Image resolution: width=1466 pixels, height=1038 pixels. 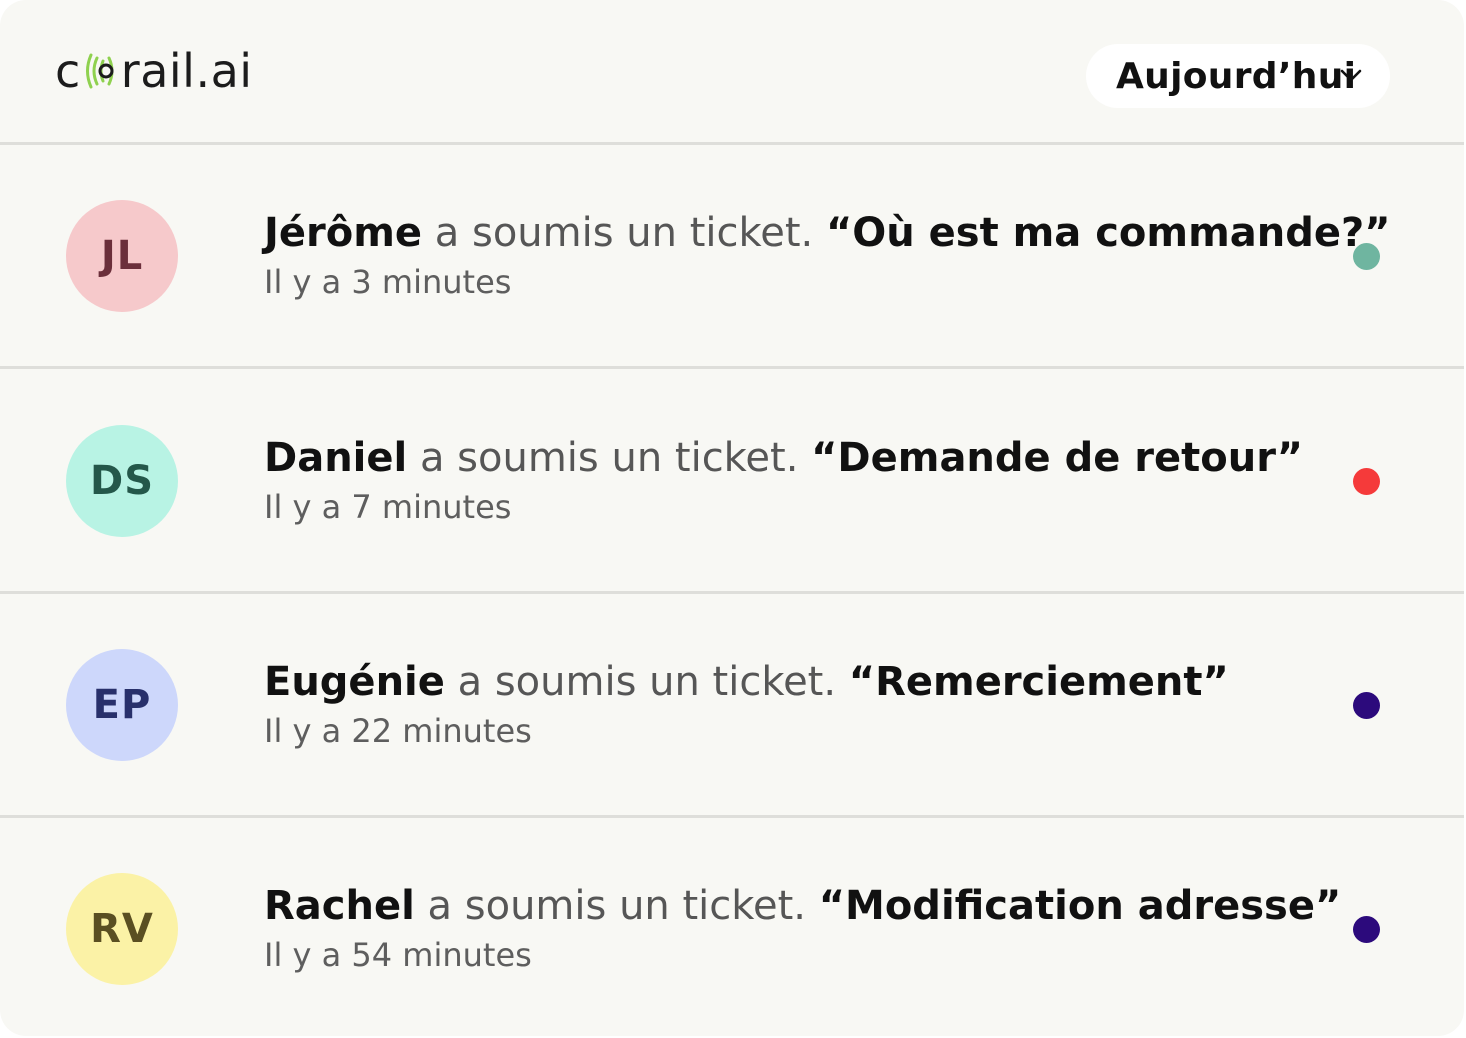 I want to click on date-filter-label: Aujourd’hui, so click(x=1236, y=76).